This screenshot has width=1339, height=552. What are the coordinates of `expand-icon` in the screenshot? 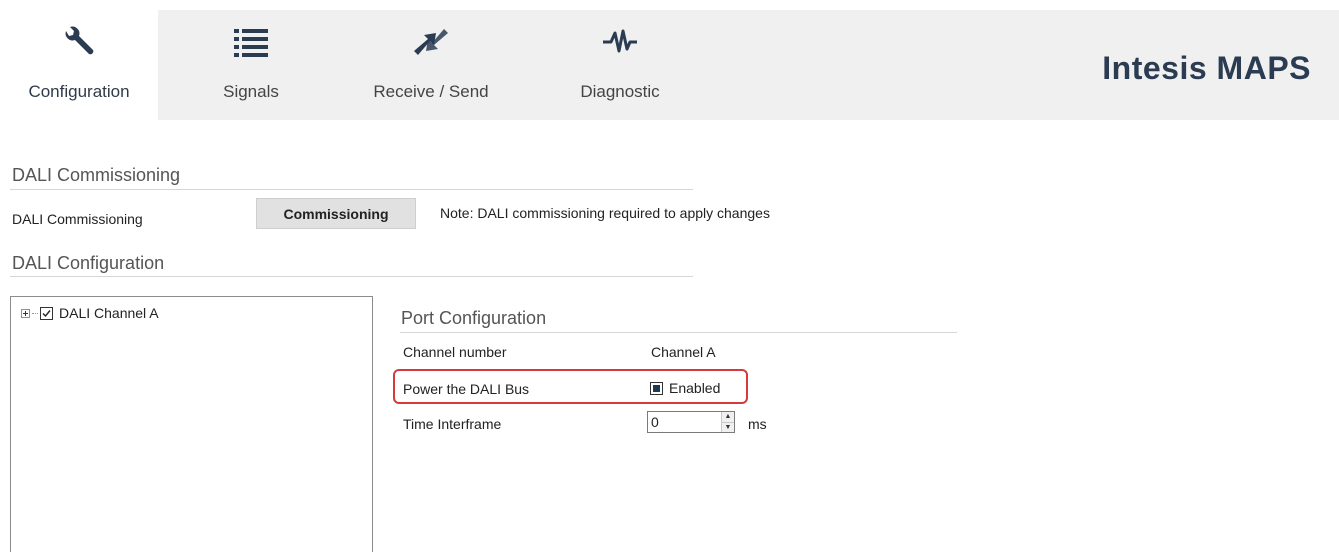 It's located at (25, 313).